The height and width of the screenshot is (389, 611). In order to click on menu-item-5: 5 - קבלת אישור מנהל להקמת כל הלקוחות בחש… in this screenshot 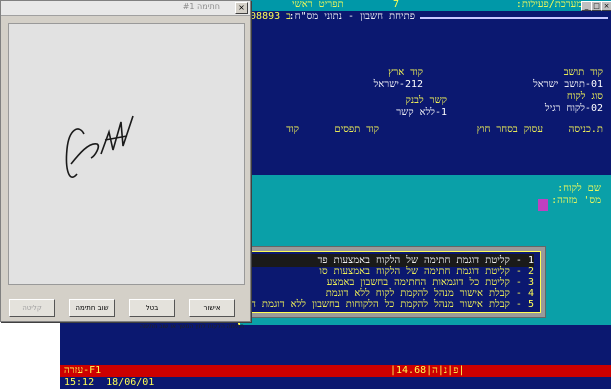, I will do `click(369, 304)`.